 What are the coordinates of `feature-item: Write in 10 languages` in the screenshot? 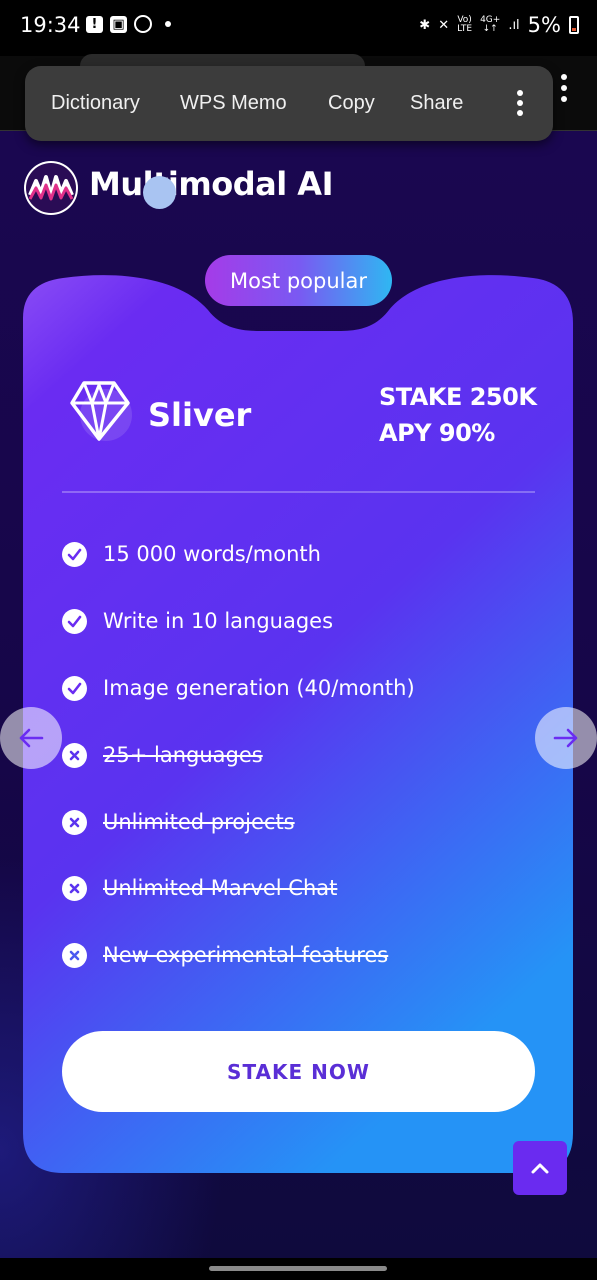 It's located at (197, 621).